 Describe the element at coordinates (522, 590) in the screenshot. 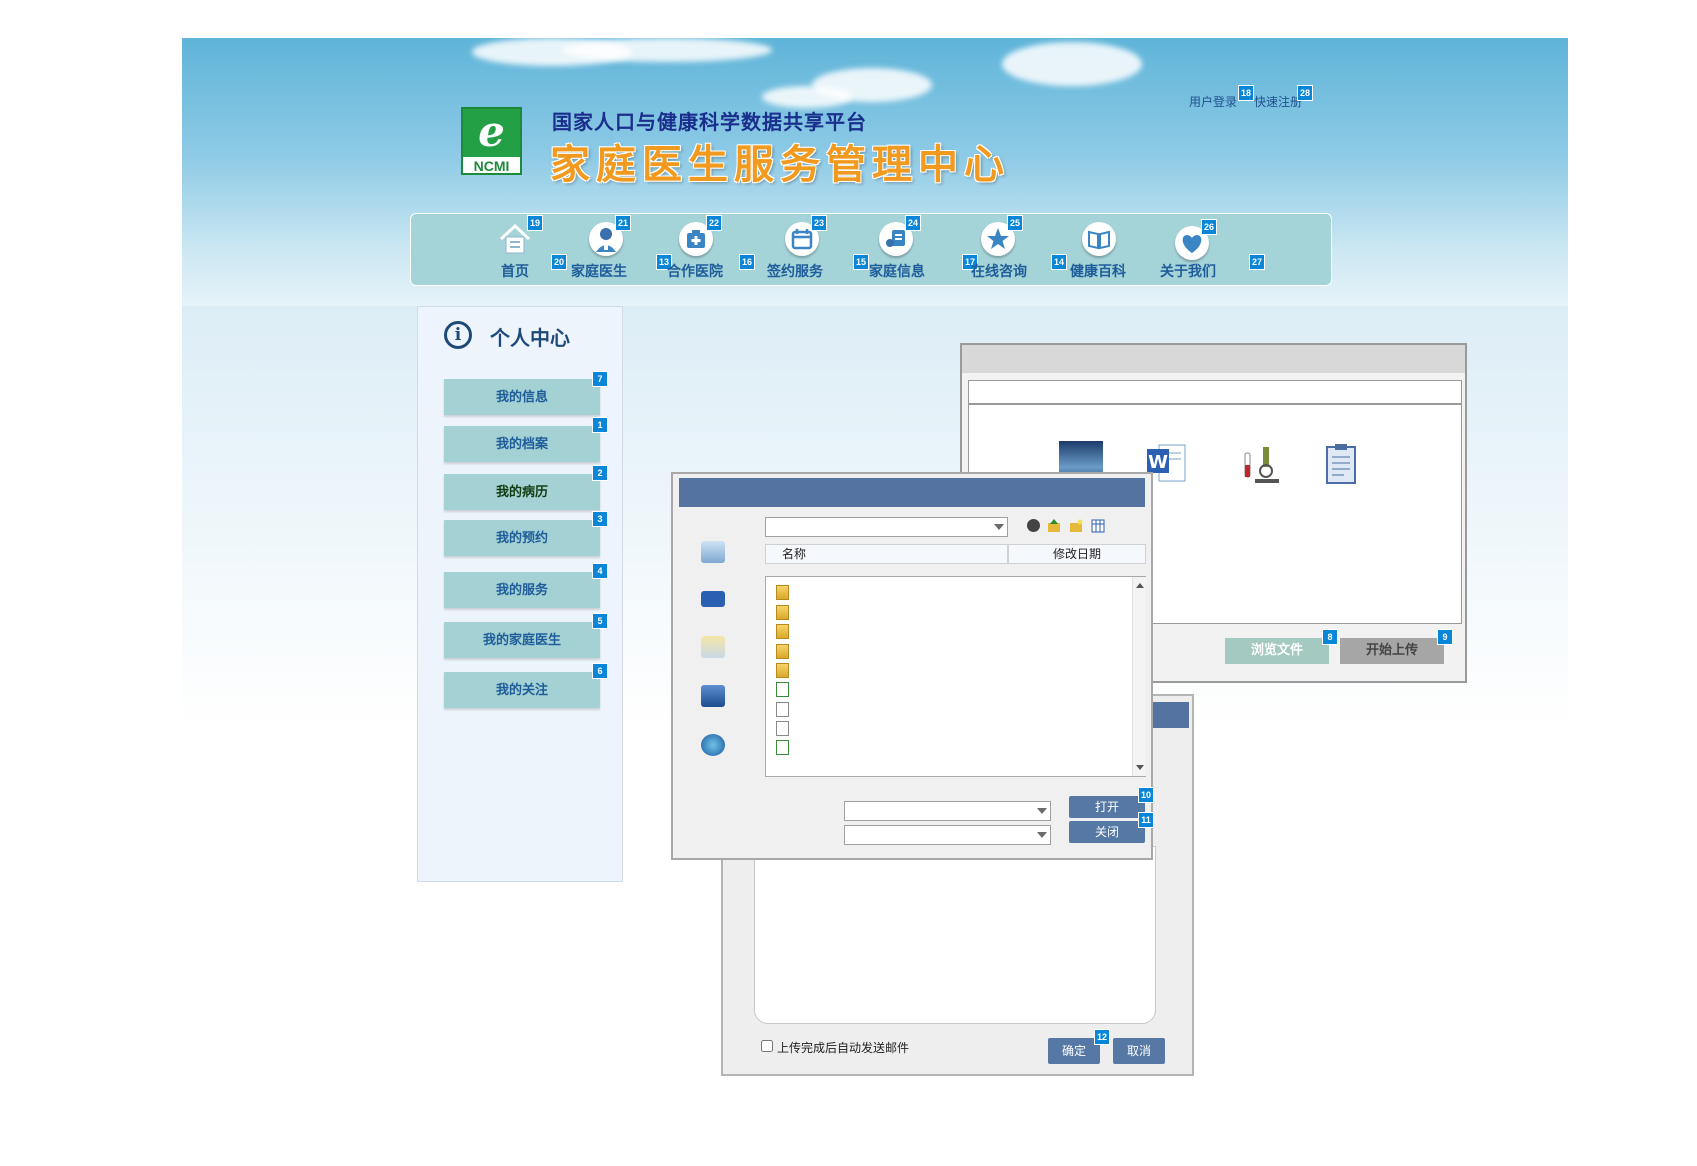

I see `sidebar-item-my-services: 我的服务` at that location.